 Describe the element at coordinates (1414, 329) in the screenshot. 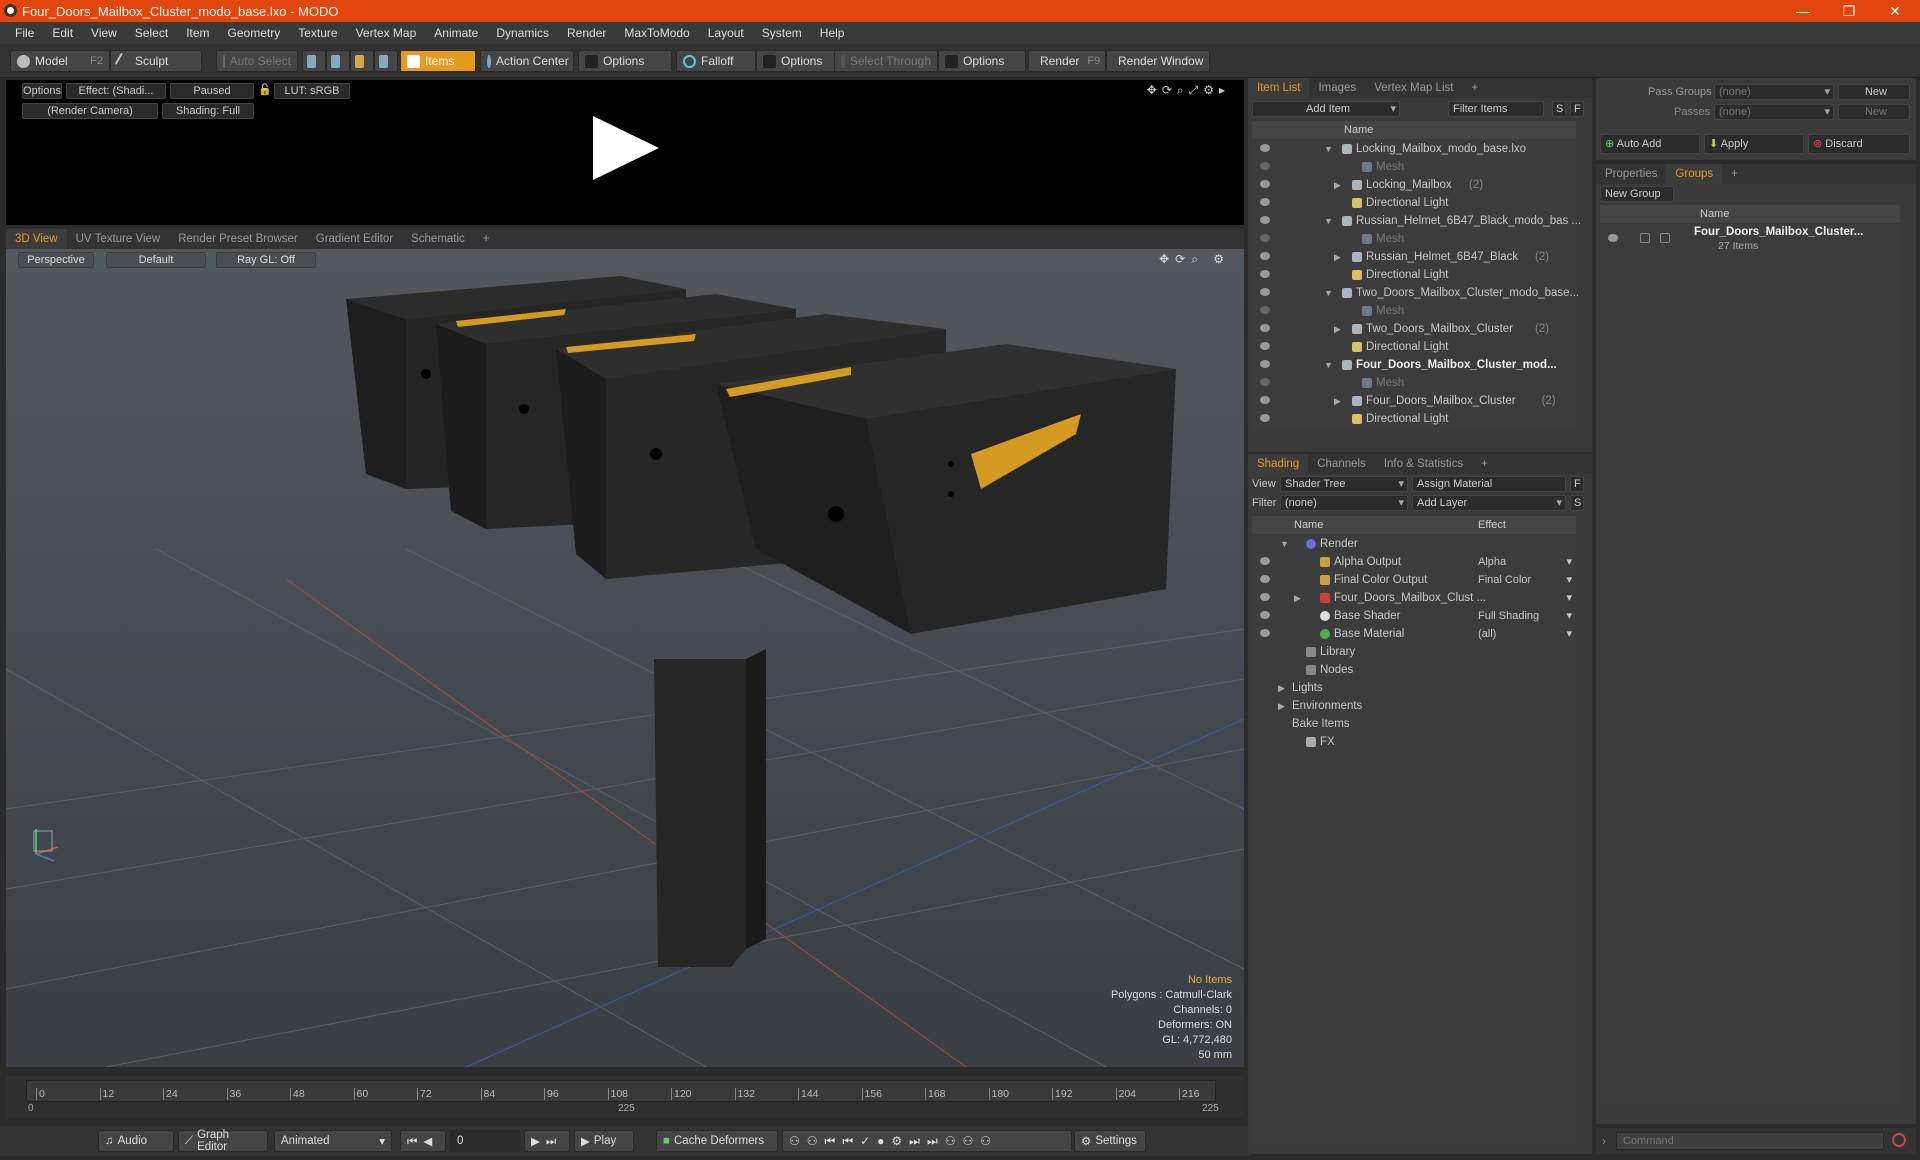

I see `item-row: ▶ Two_Doors_Mailbox_Cluster (2)` at that location.